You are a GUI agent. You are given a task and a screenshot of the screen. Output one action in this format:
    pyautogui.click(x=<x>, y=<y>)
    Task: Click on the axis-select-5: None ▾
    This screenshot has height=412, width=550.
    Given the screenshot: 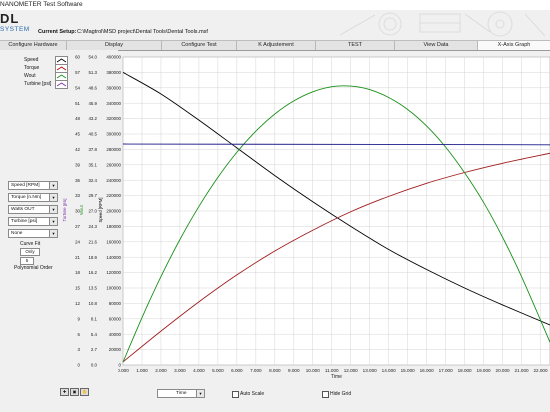 What is the action you would take?
    pyautogui.click(x=33, y=233)
    